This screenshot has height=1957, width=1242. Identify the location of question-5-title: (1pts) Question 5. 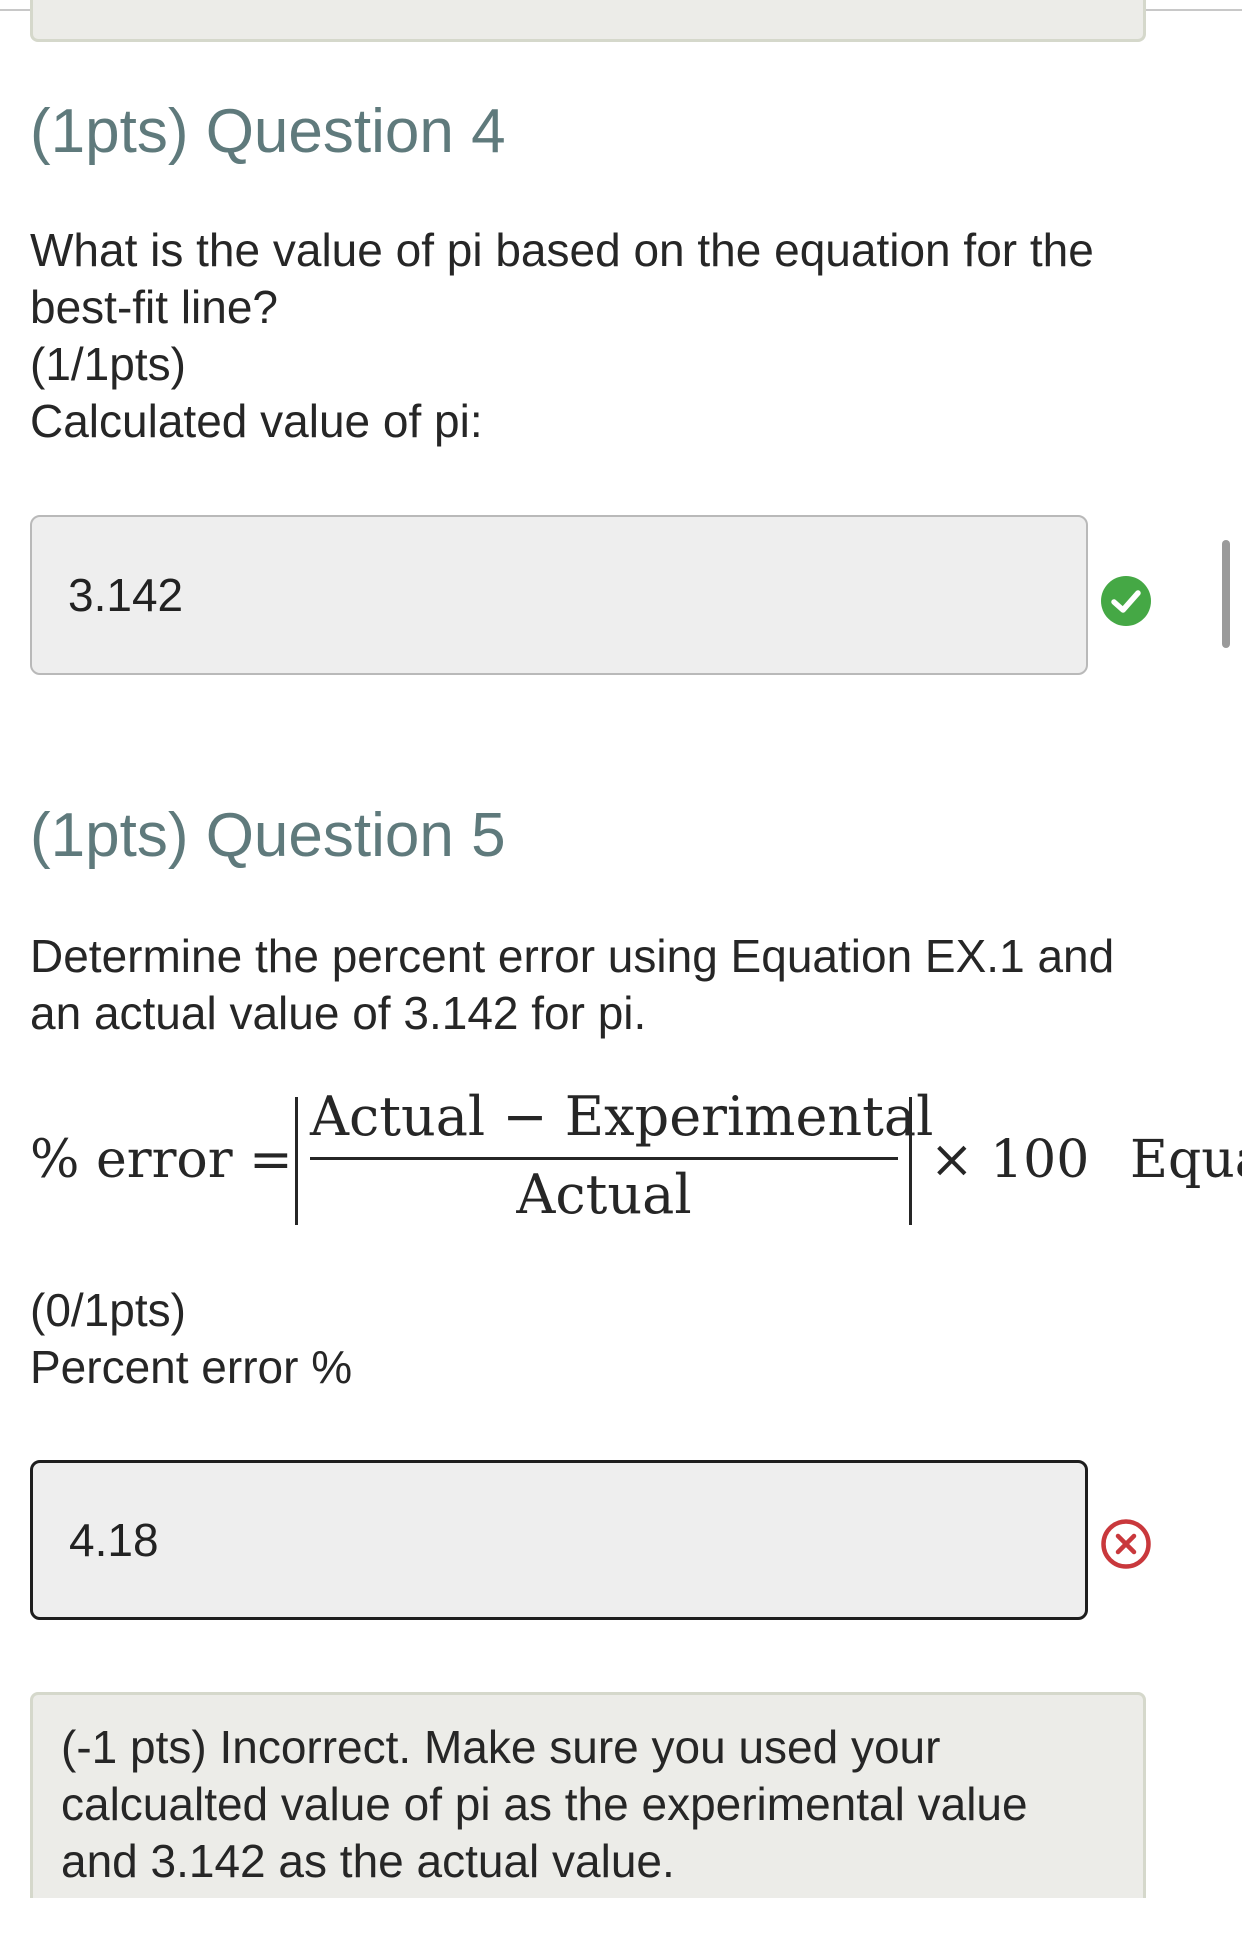
(268, 835).